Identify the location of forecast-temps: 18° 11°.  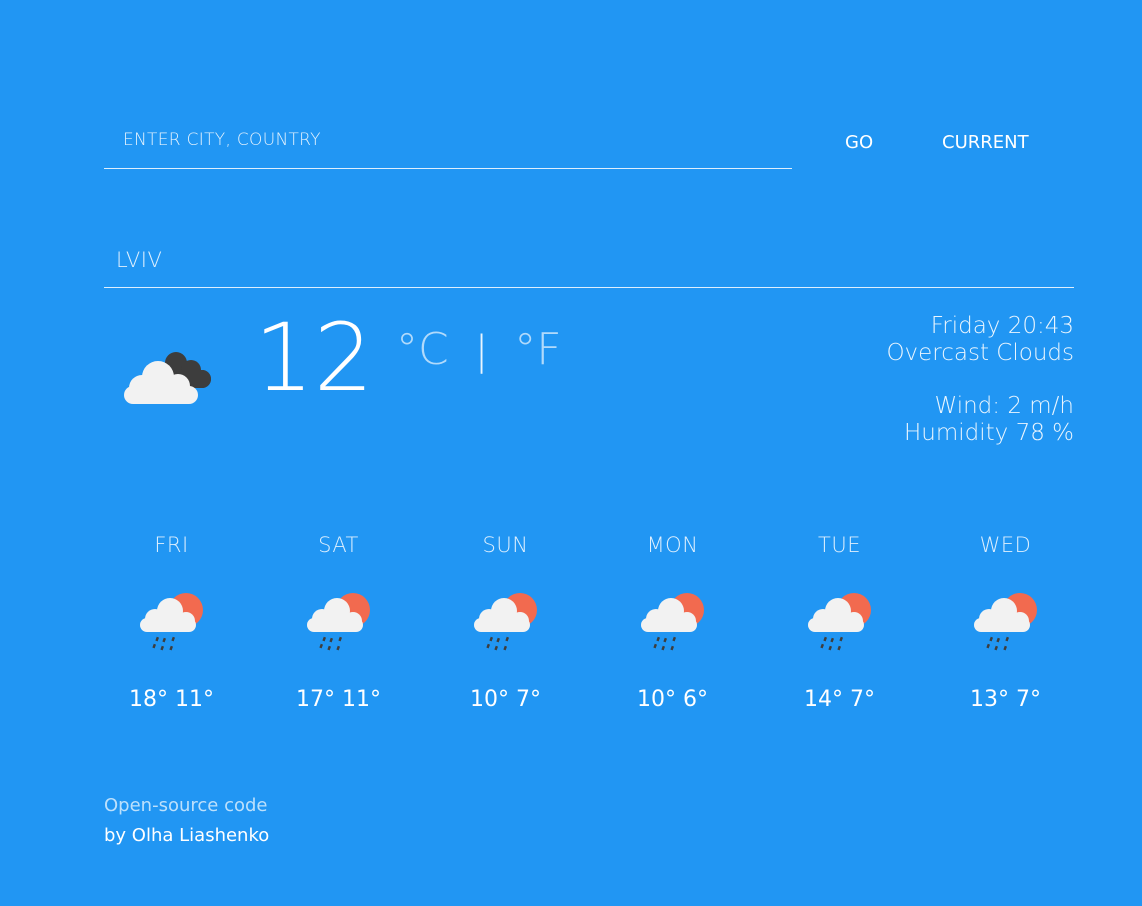
(171, 699).